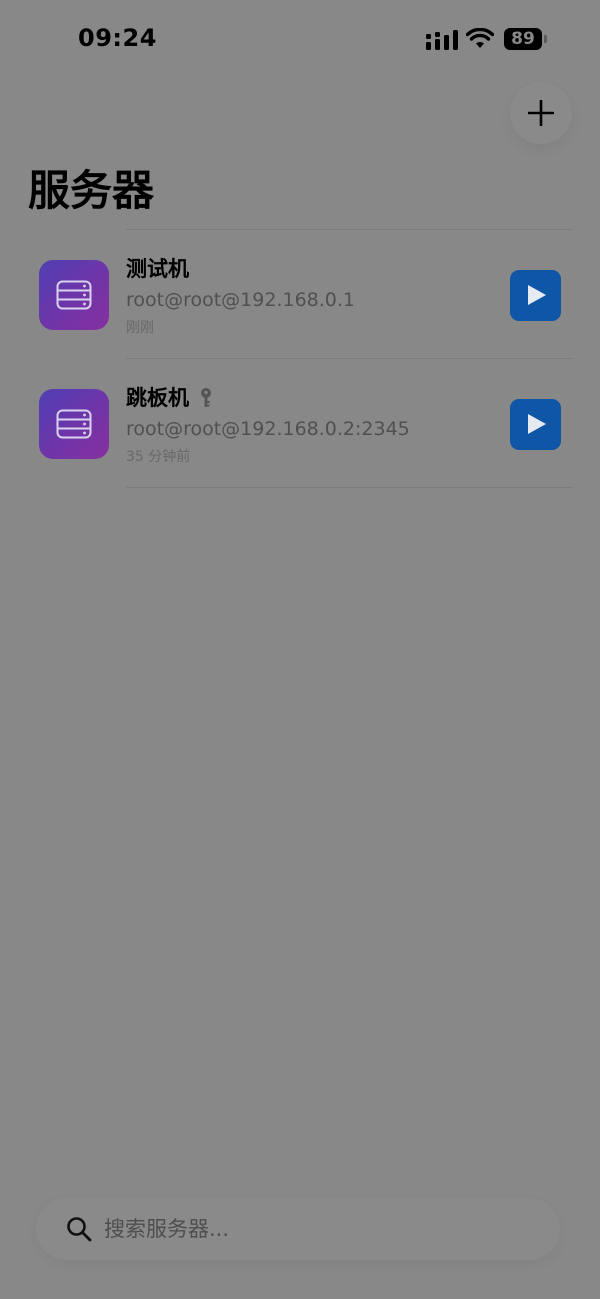  I want to click on server-address: root@root@192.168.0.1, so click(241, 300).